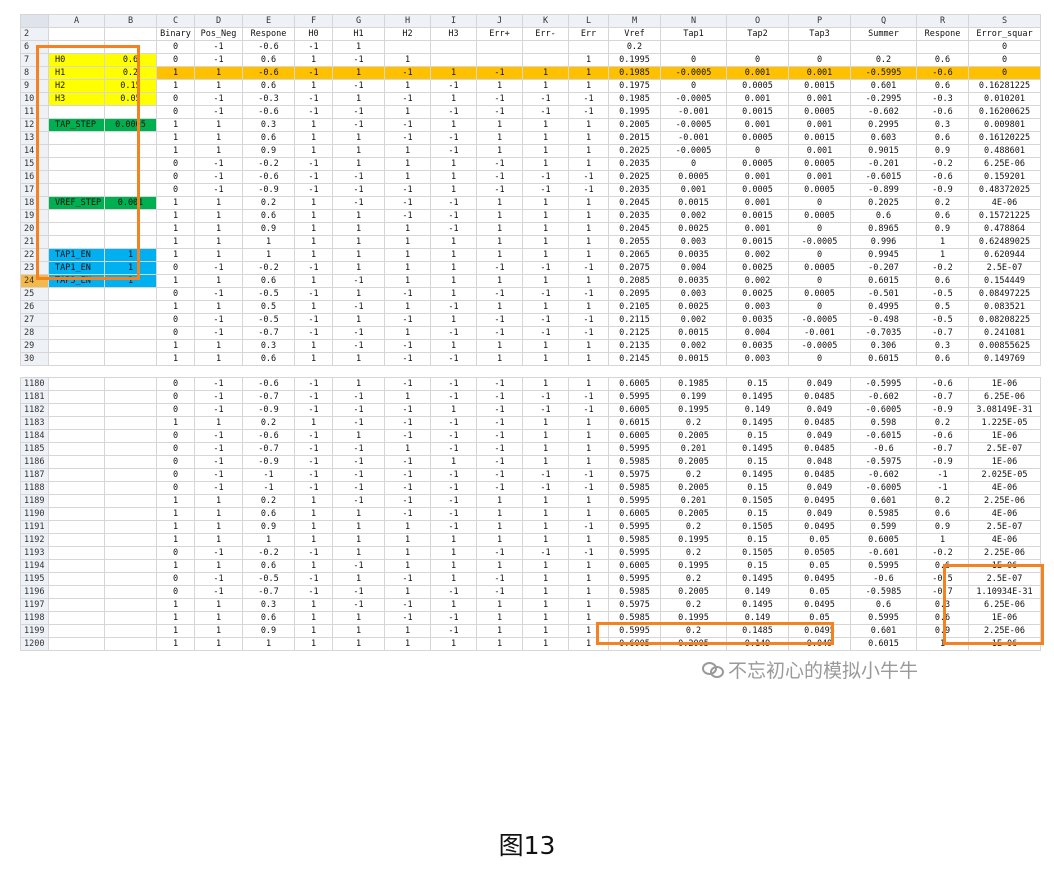 The height and width of the screenshot is (873, 1054). Describe the element at coordinates (942, 99) in the screenshot. I see `cell: -0.3` at that location.